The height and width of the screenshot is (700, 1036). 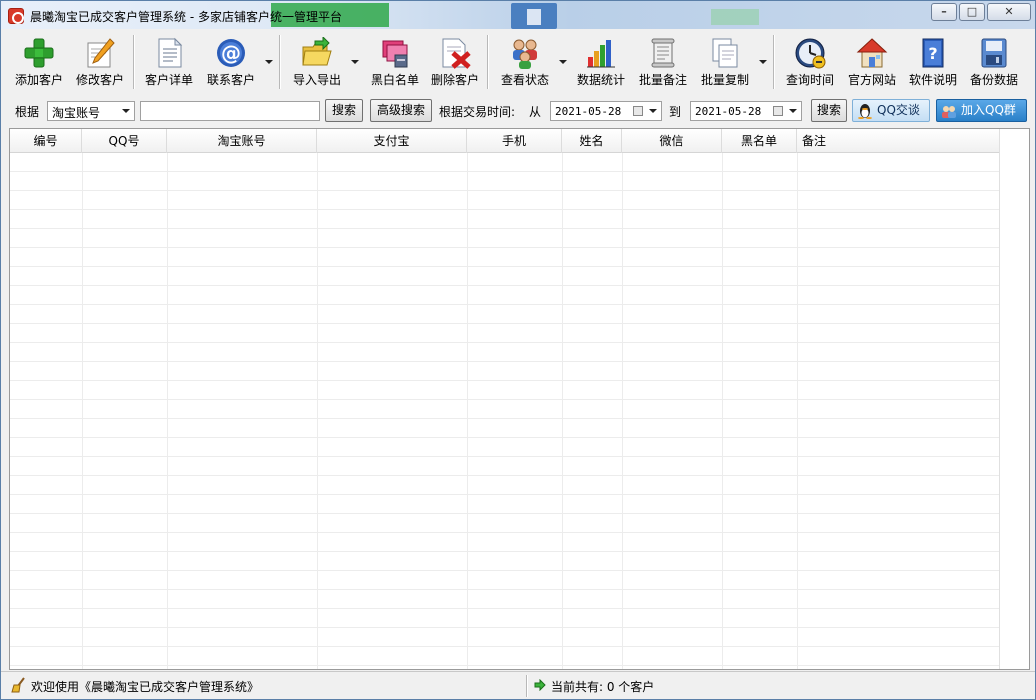 What do you see at coordinates (728, 111) in the screenshot?
I see `date-to-value: 2021-05-28` at bounding box center [728, 111].